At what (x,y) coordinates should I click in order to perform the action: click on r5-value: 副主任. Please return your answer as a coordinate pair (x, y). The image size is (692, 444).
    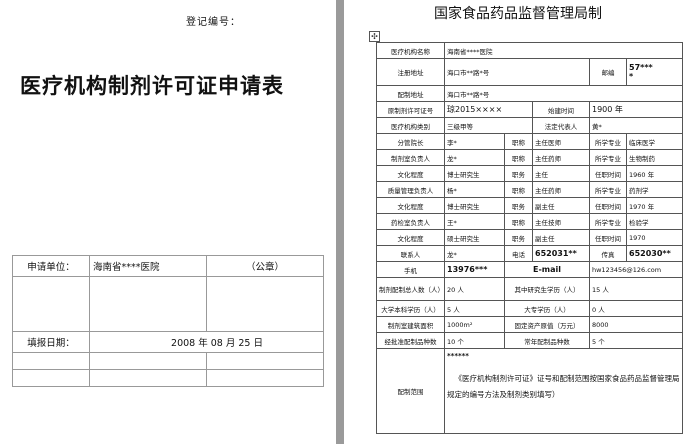
    Looking at the image, I should click on (561, 205).